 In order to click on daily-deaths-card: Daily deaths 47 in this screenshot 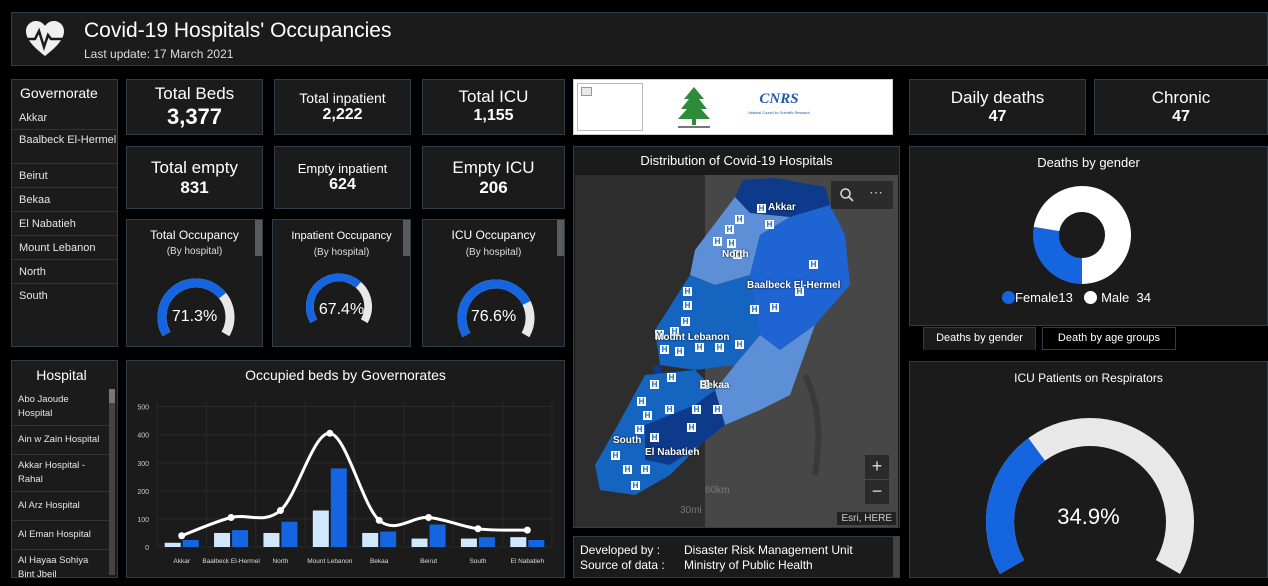, I will do `click(997, 107)`.